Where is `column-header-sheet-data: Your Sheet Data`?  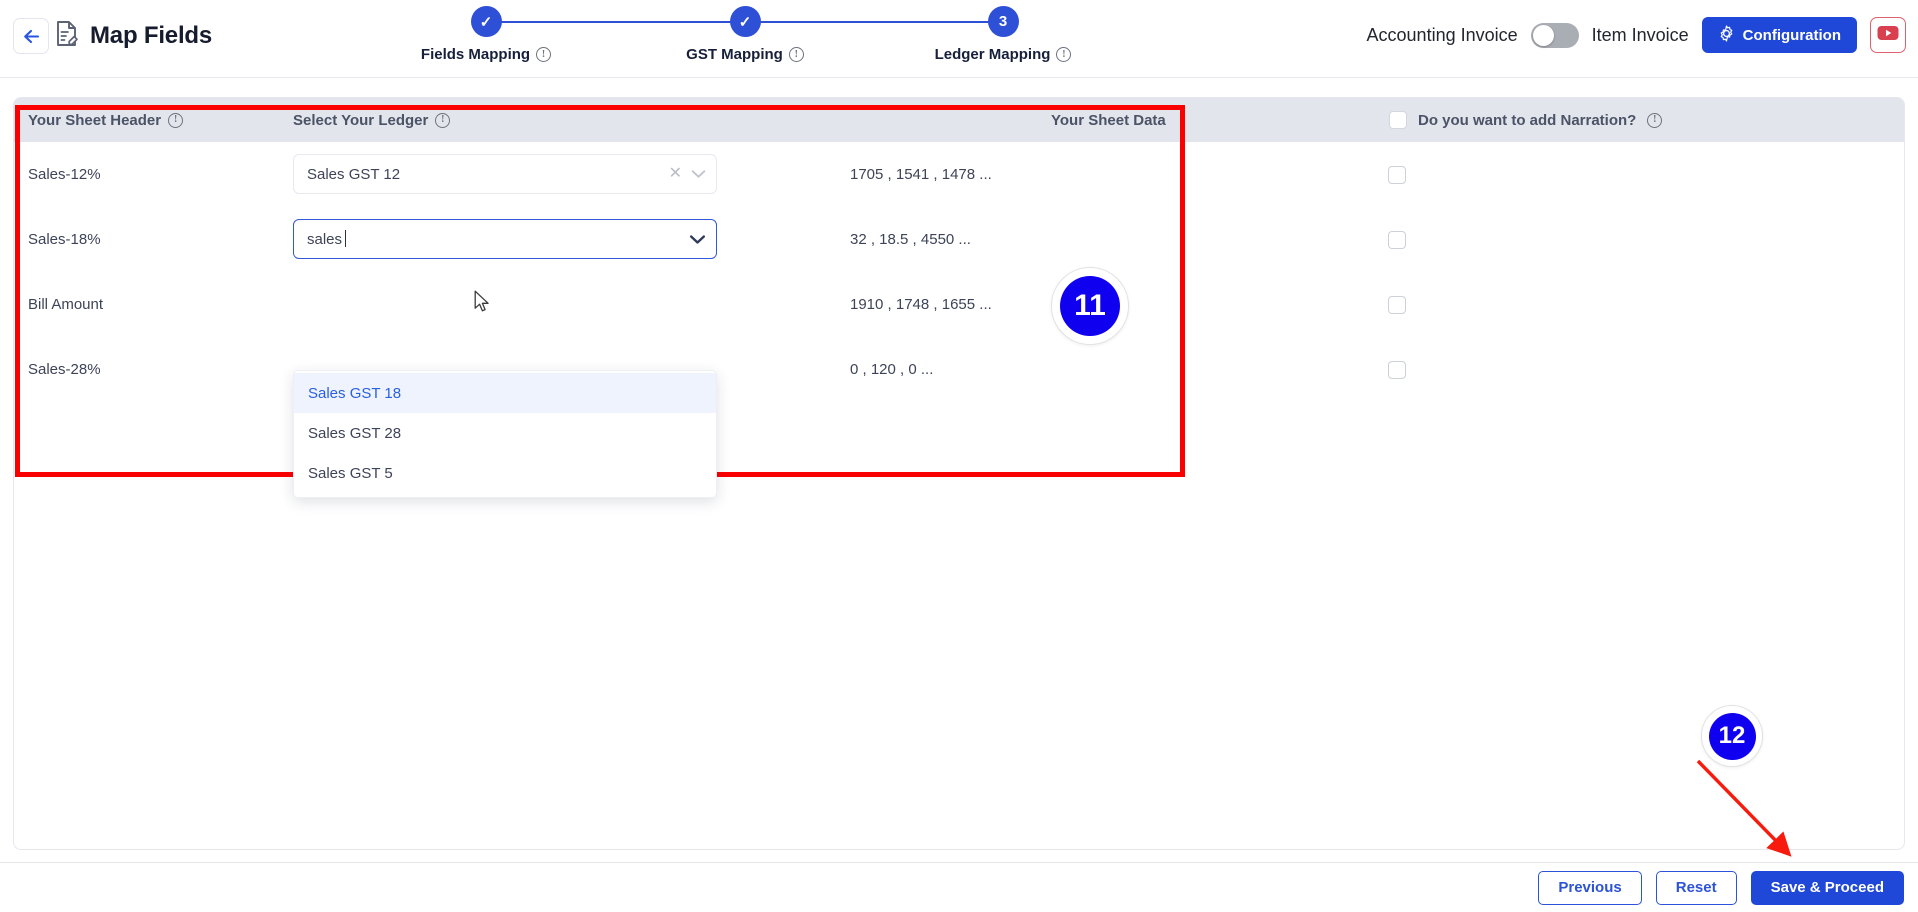
column-header-sheet-data: Your Sheet Data is located at coordinates (1108, 120).